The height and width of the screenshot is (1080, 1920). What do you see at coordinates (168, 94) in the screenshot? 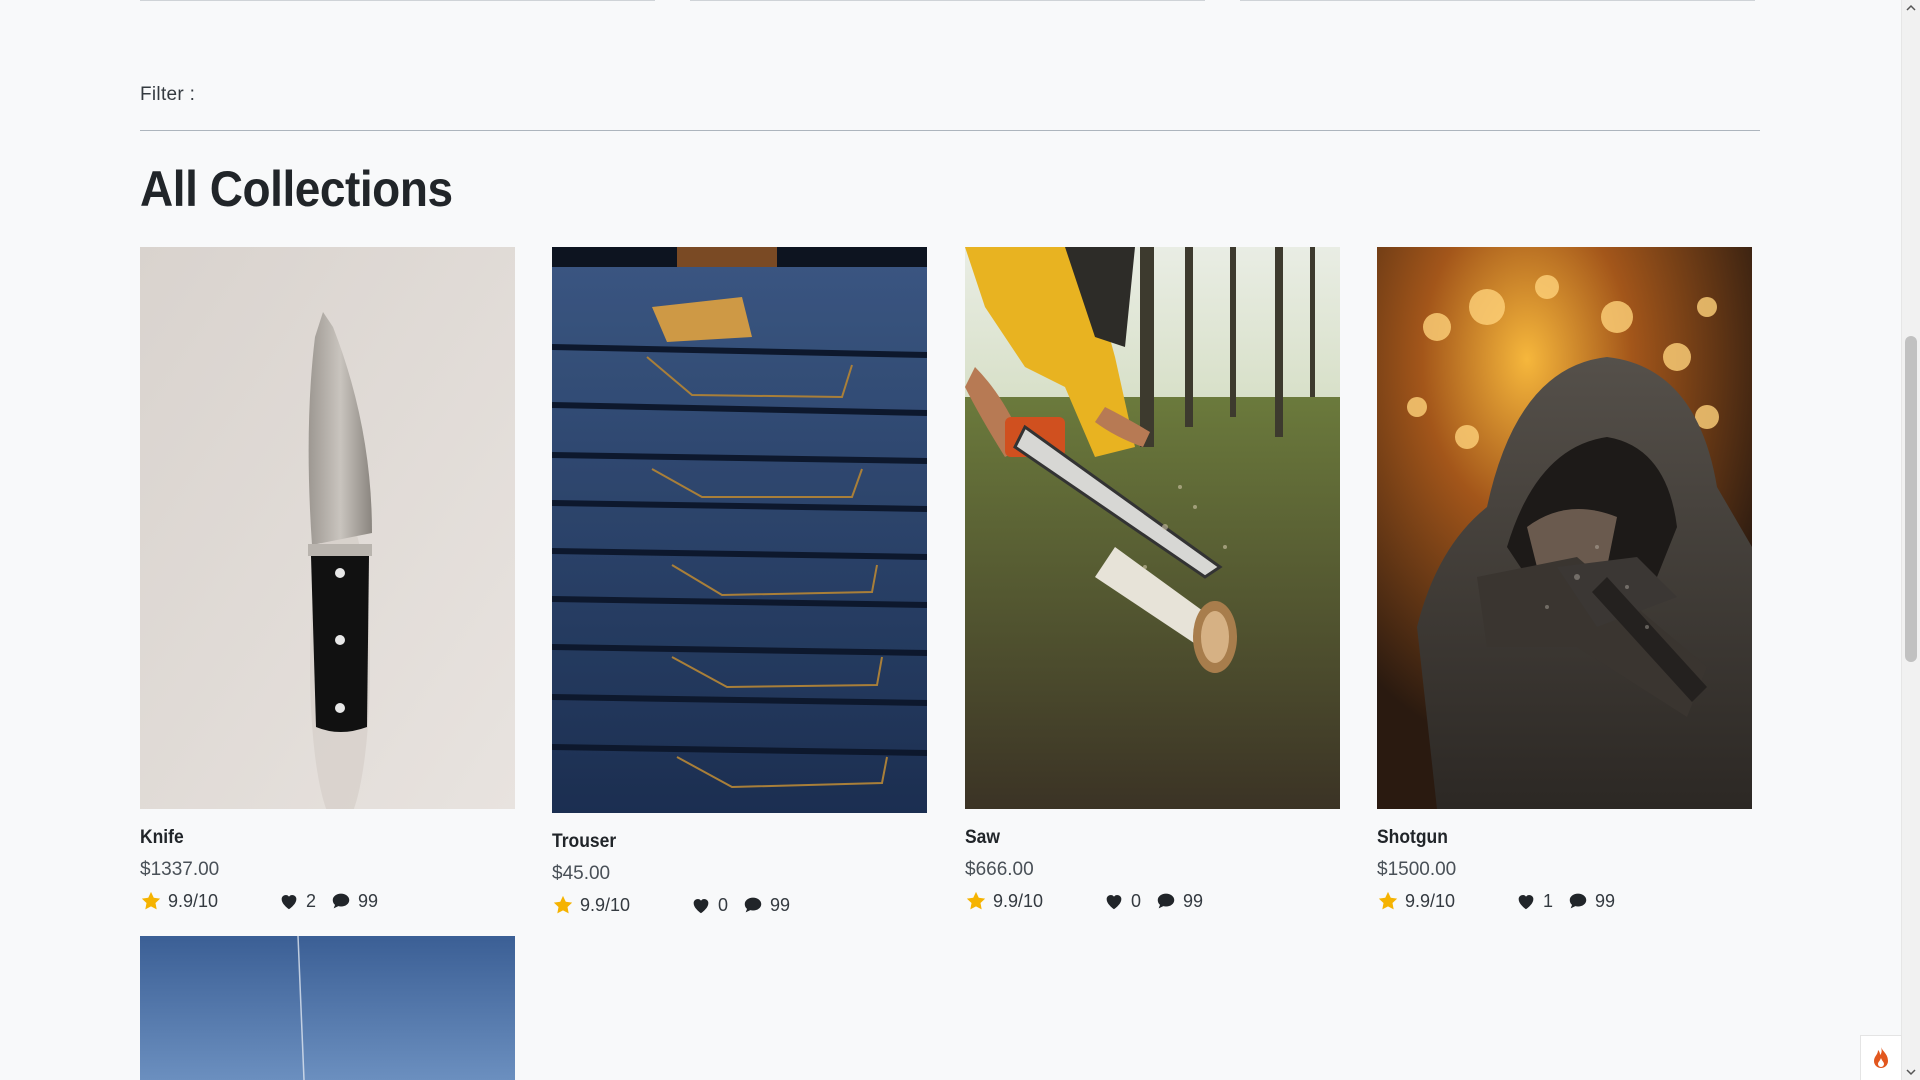
I see `filter-label: Filter :` at bounding box center [168, 94].